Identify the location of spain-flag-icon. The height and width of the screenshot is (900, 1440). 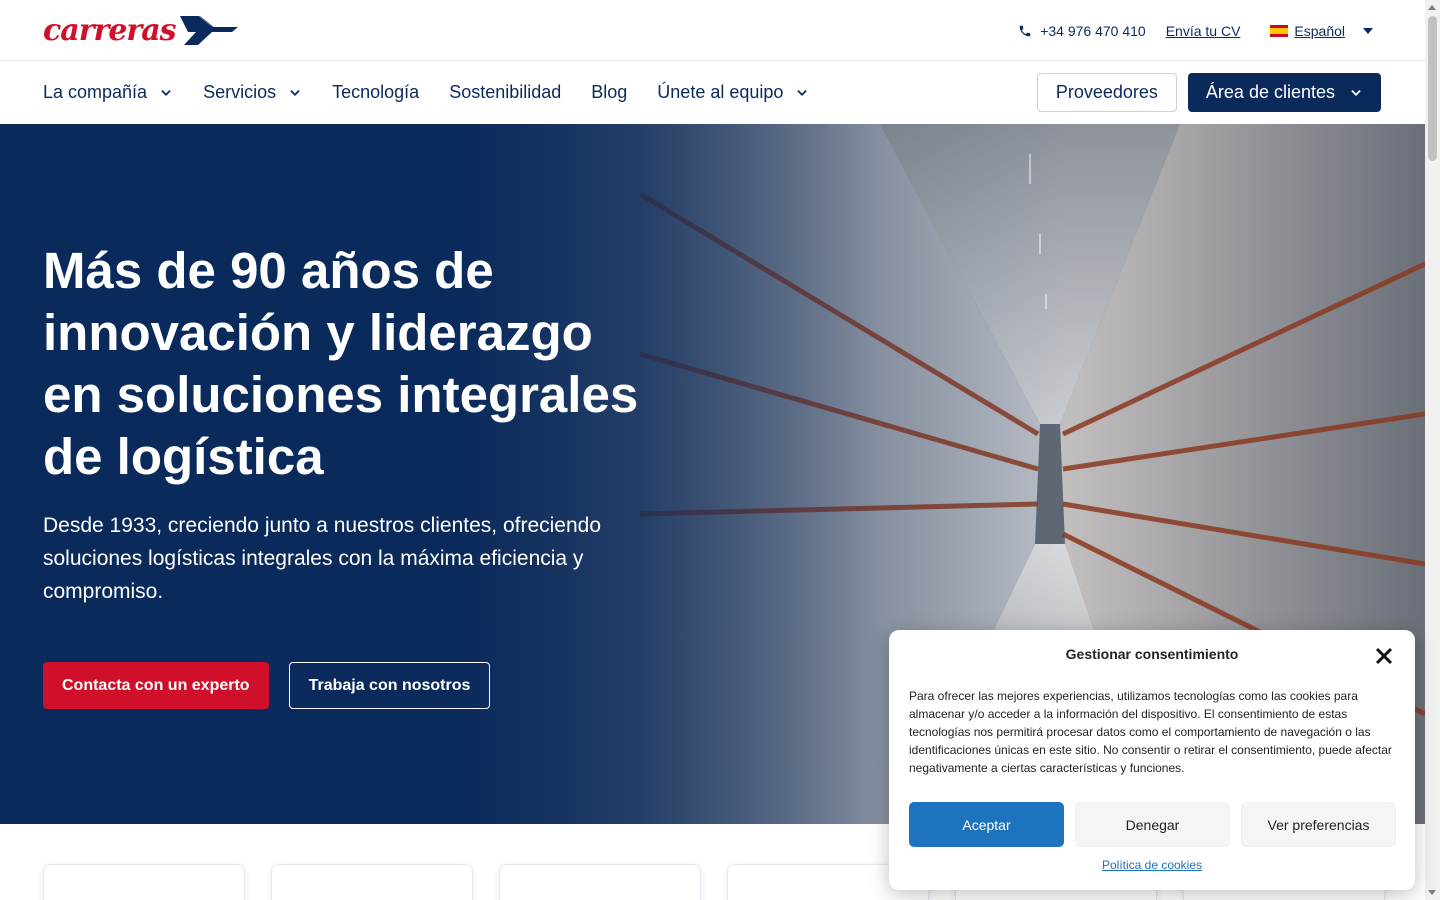
(1279, 30).